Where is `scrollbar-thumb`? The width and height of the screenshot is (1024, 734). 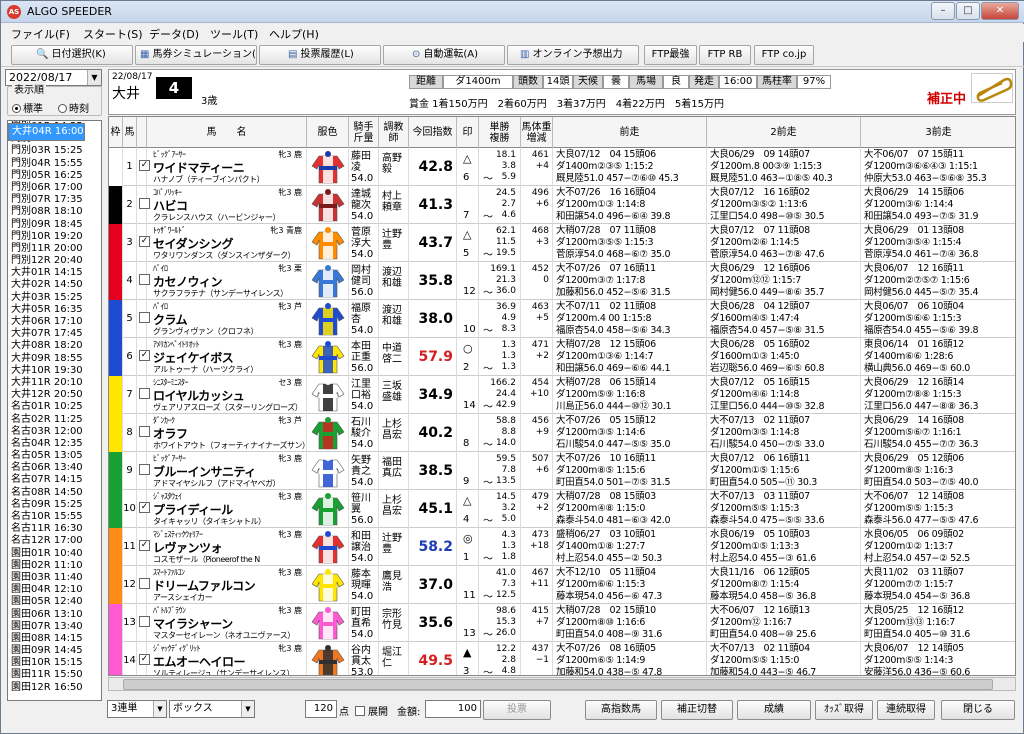
scrollbar-thumb is located at coordinates (558, 684).